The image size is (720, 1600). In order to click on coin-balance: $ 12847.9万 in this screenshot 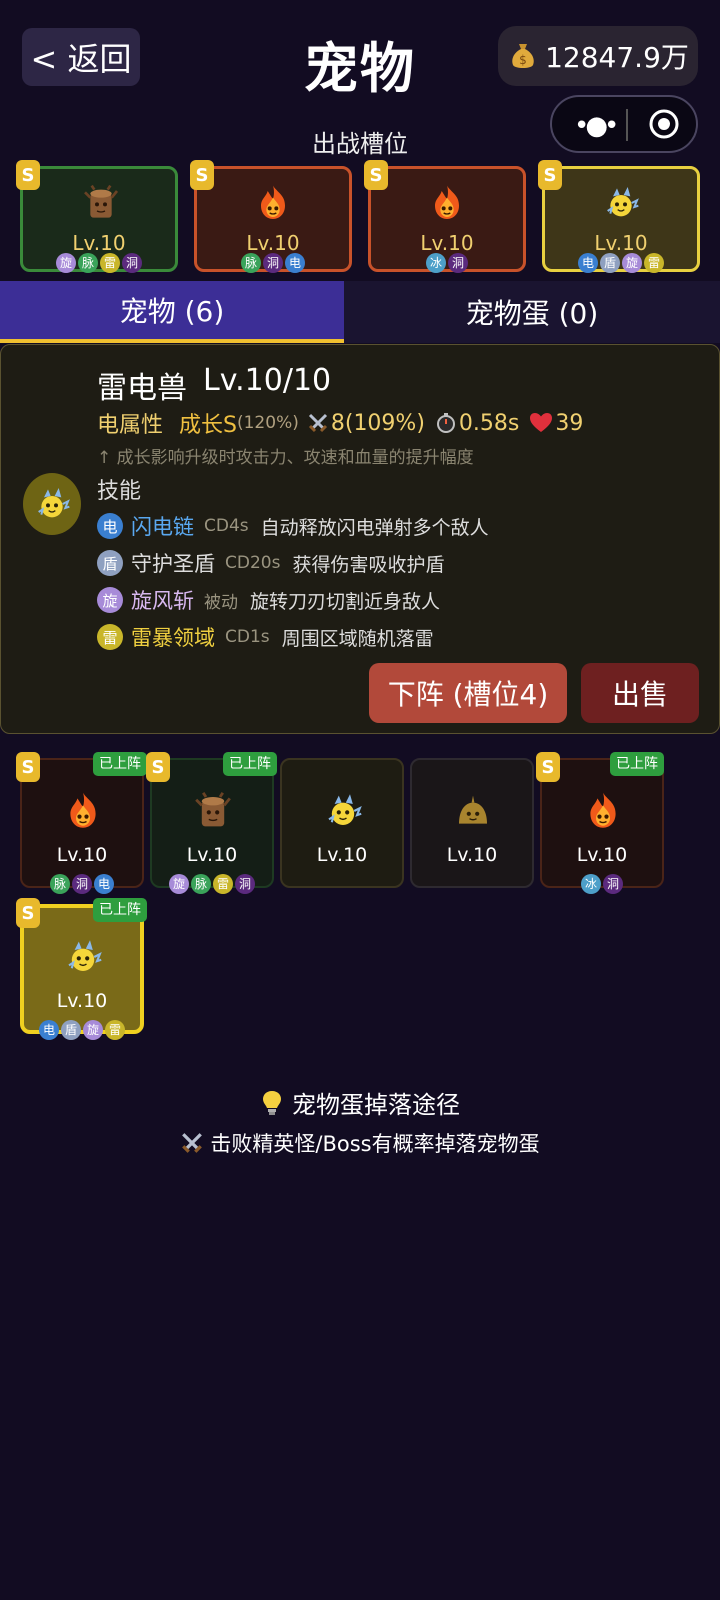, I will do `click(598, 56)`.